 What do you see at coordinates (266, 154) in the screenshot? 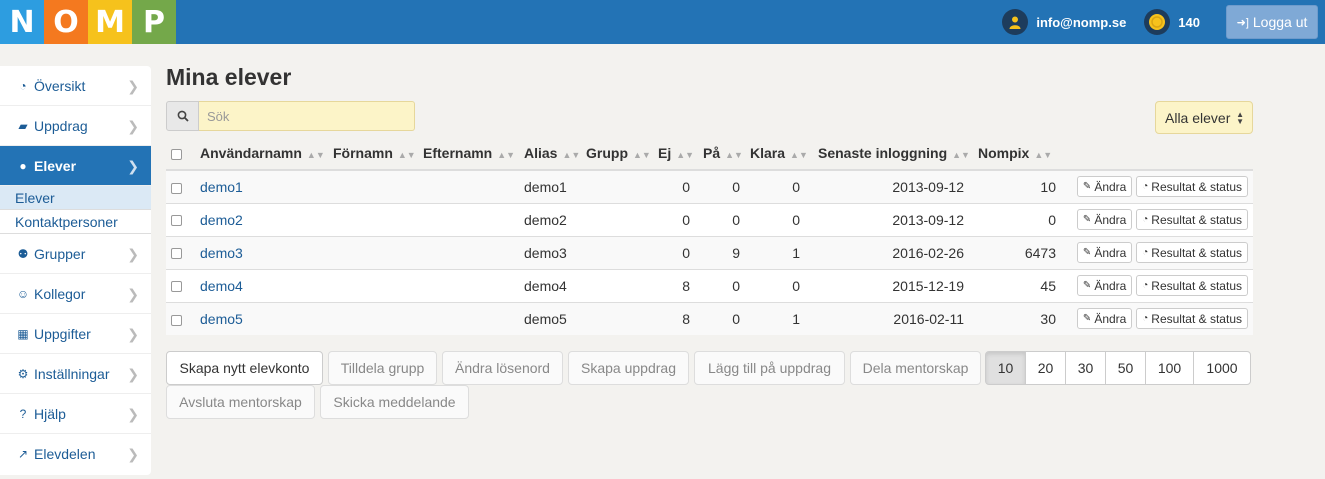
I see `column-header-username: Användarnamn ▲▼` at bounding box center [266, 154].